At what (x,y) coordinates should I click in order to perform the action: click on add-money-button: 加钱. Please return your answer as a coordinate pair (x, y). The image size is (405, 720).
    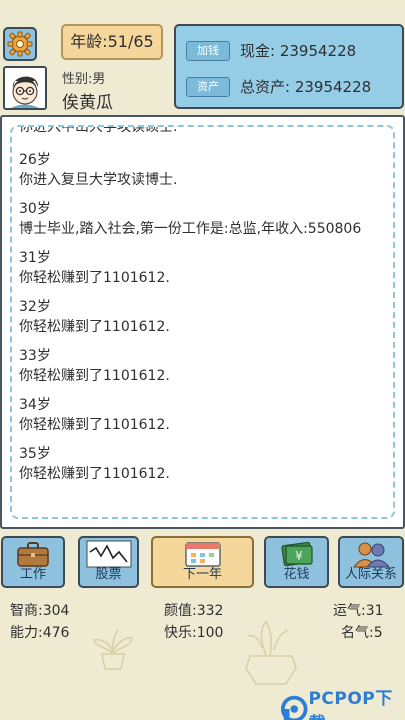
    Looking at the image, I should click on (208, 50).